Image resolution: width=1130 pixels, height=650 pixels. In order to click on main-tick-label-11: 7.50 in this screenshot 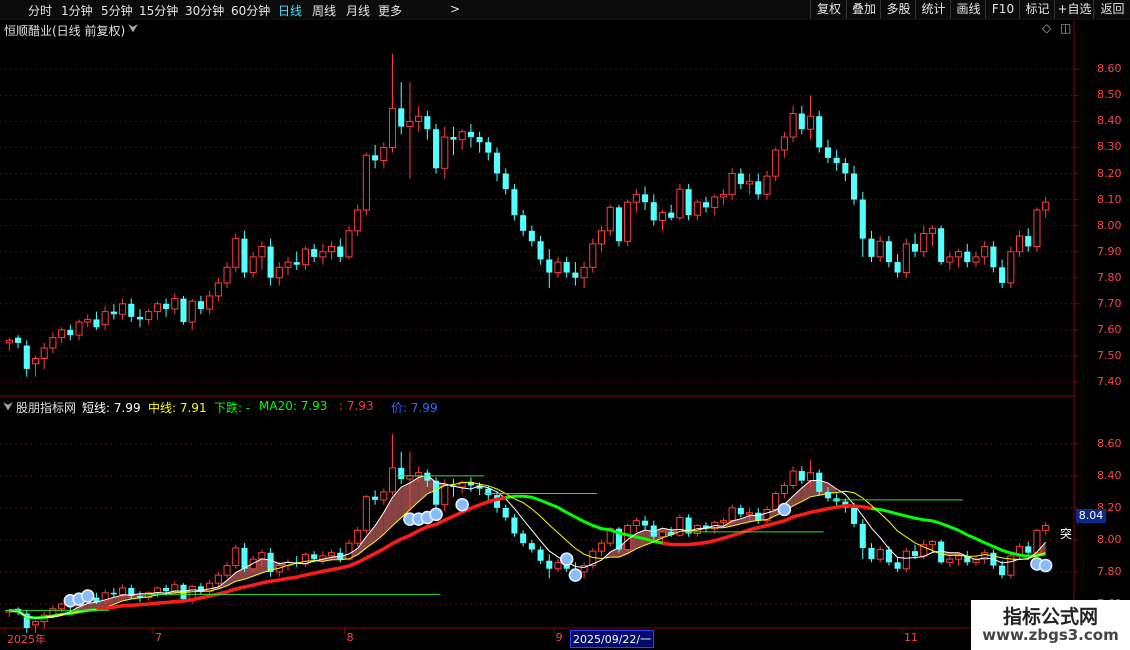, I will do `click(1109, 355)`.